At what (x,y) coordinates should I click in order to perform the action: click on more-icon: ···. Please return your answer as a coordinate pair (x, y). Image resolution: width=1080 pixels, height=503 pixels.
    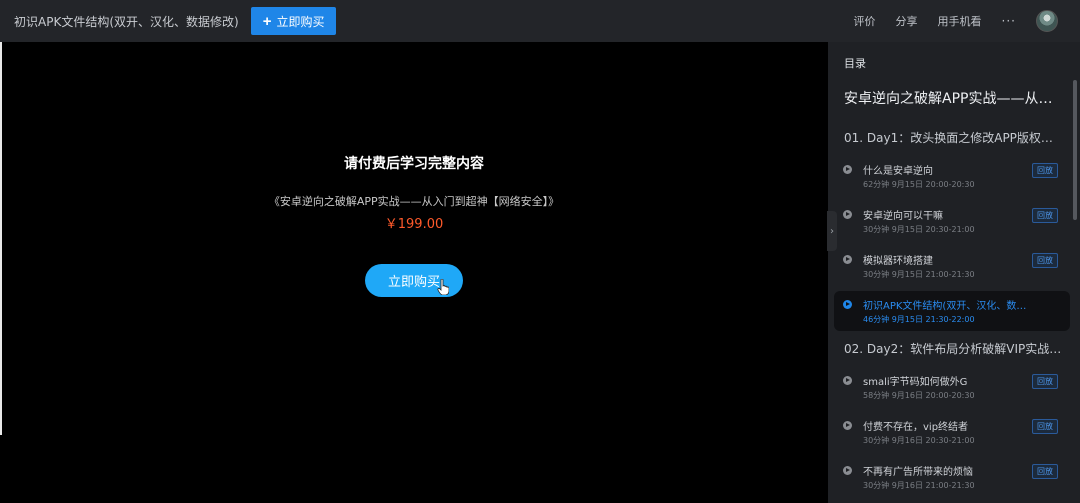
    Looking at the image, I should click on (1009, 21).